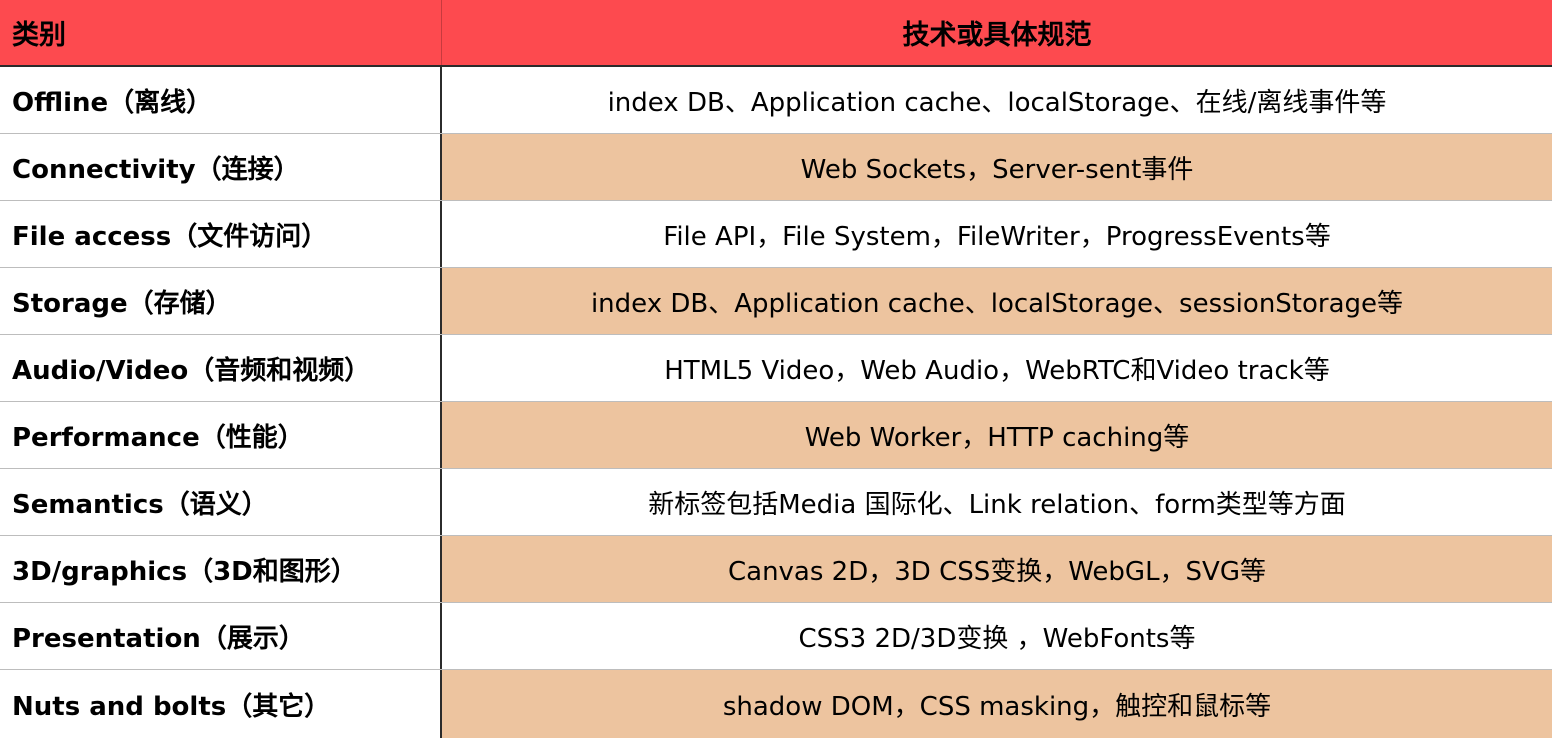 This screenshot has height=738, width=1552. I want to click on technology-cell: Canvas 2D，3D CSS变换，WebGL，SVG等, so click(997, 569).